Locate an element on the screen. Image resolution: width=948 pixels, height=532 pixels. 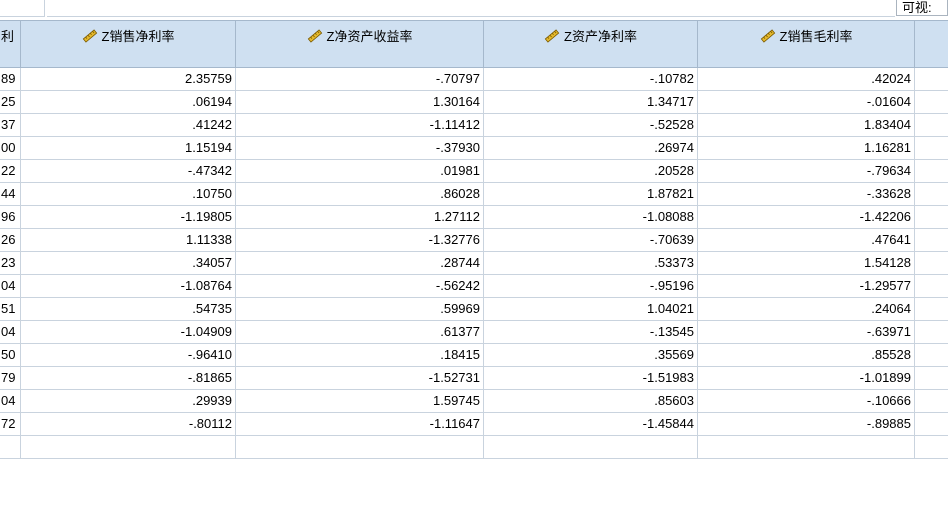
table-cell: .35569 is located at coordinates (591, 355).